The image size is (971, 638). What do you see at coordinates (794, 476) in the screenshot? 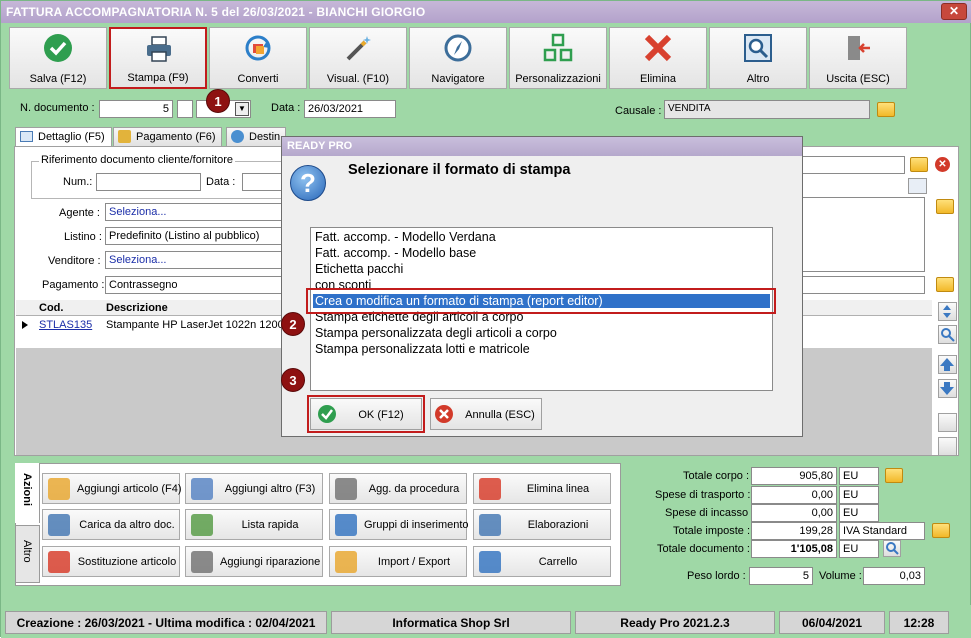
I see `total-body-field: 905,80` at bounding box center [794, 476].